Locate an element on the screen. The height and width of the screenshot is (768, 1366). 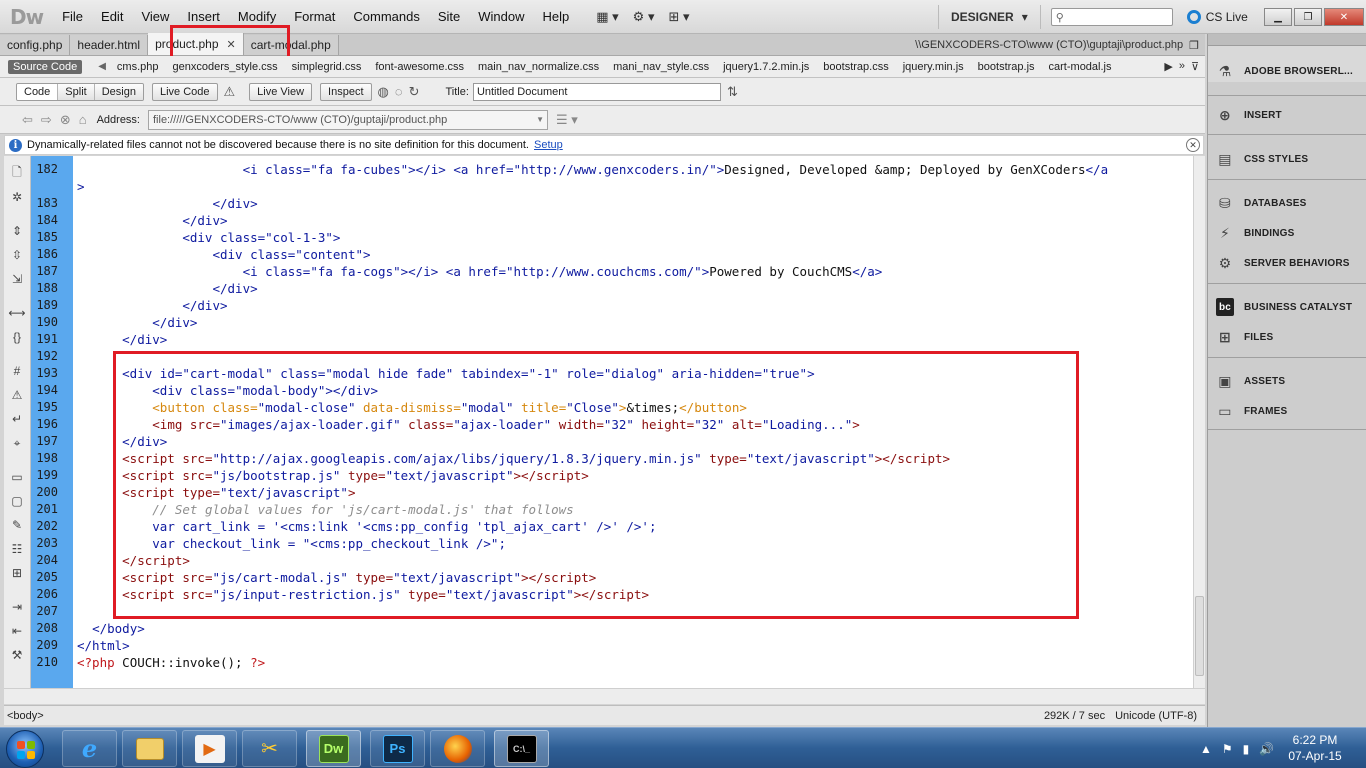
panel-server-behaviors: ⚙ SERVER BEHAVIORS is located at coordinates (1283, 263).